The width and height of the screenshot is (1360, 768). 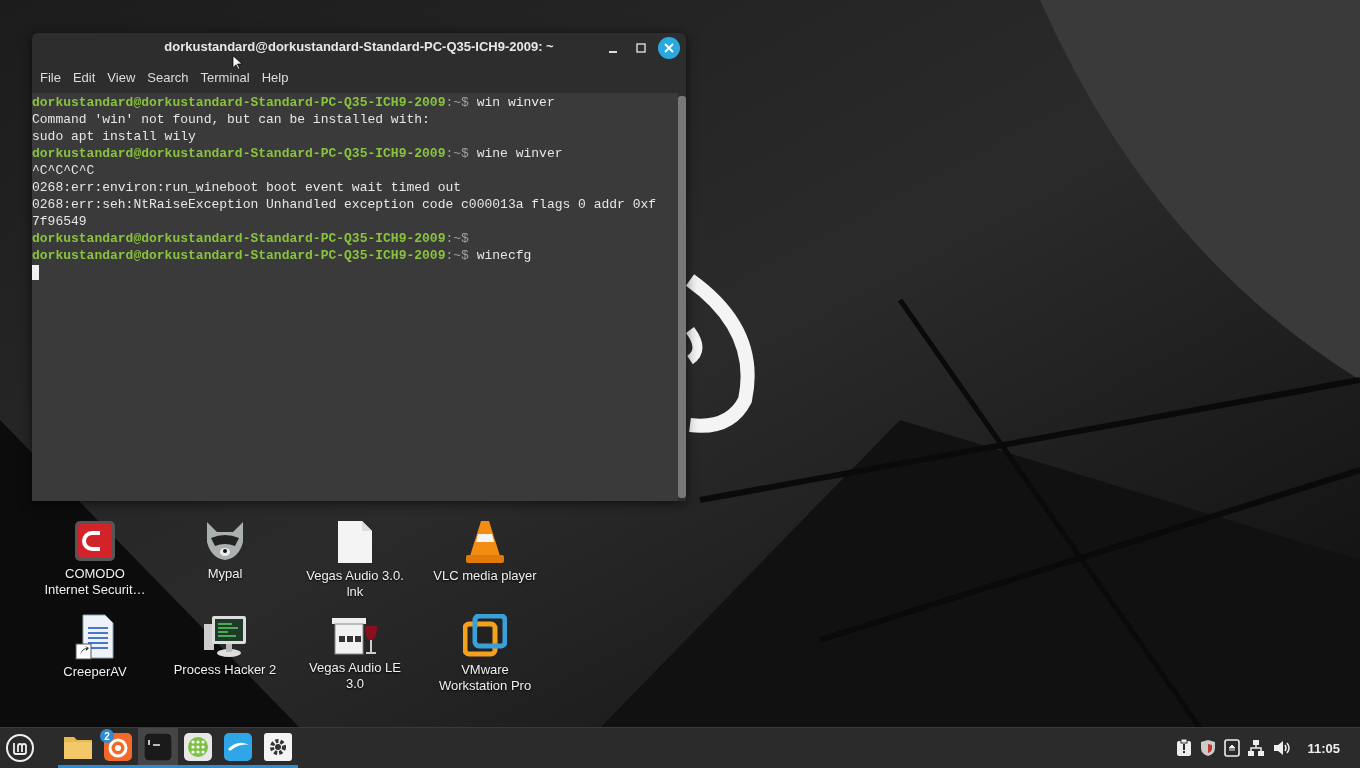 What do you see at coordinates (275, 77) in the screenshot?
I see `menu-item: Help` at bounding box center [275, 77].